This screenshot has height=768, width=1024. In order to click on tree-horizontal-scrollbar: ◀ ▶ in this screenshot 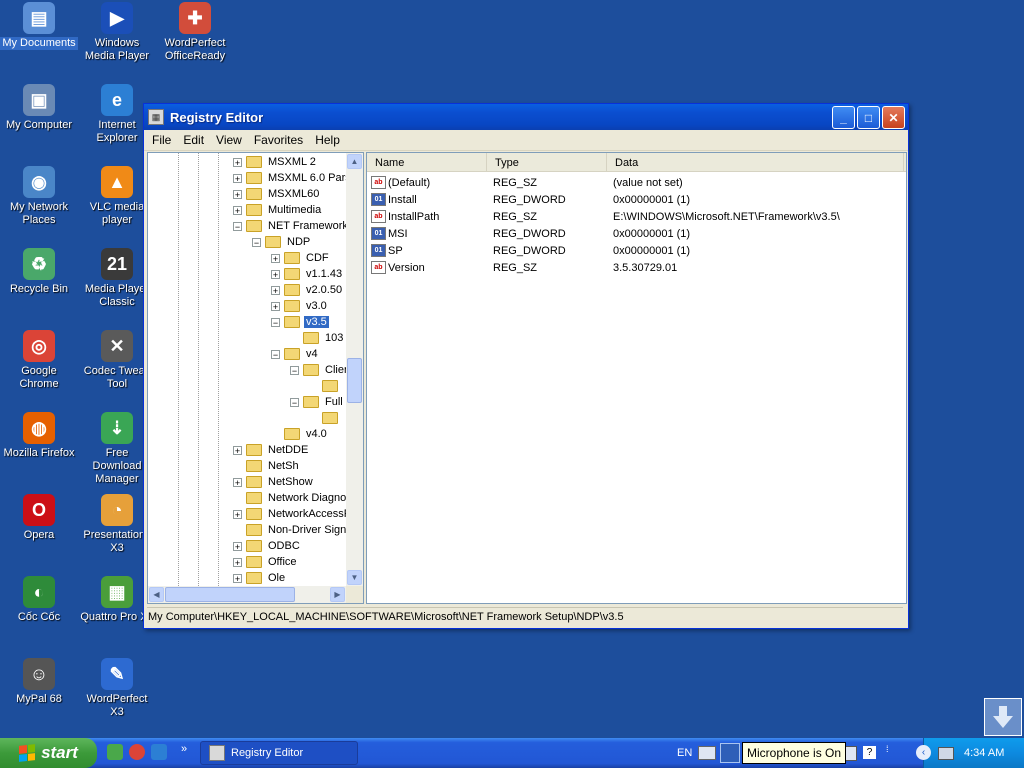, I will do `click(247, 594)`.